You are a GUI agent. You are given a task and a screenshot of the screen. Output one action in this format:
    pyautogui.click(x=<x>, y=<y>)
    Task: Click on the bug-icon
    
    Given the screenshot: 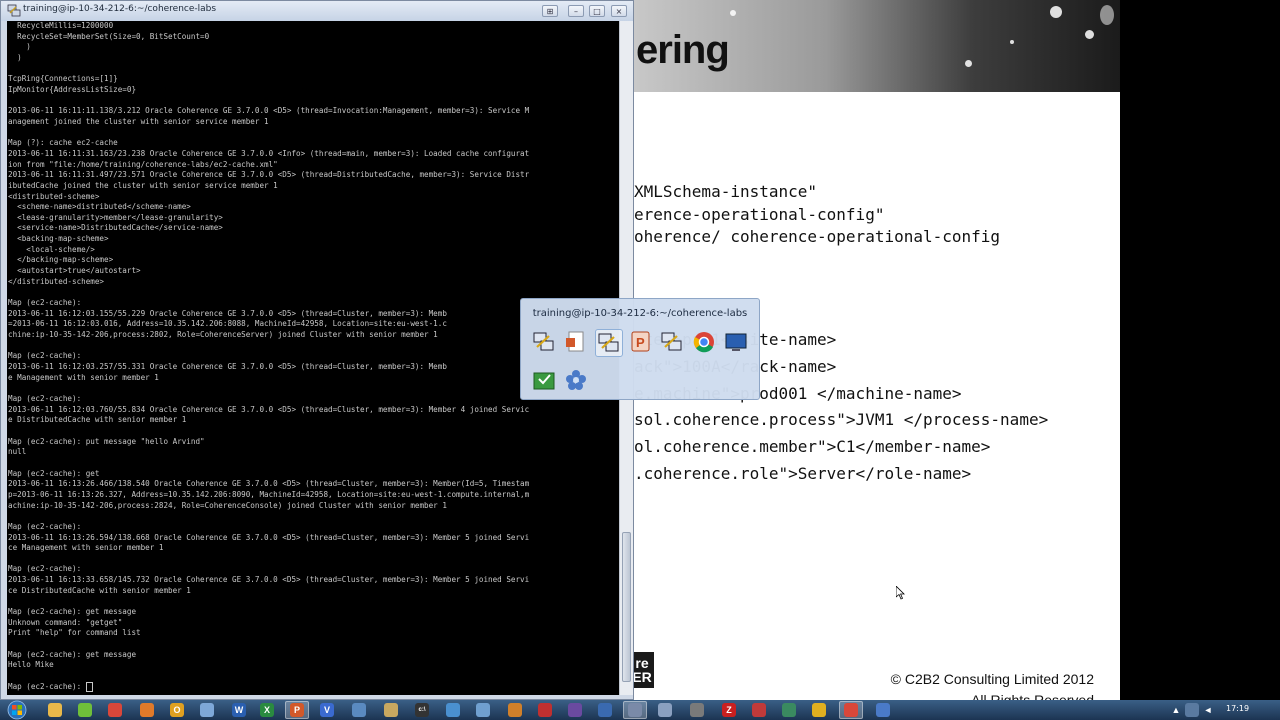 What is the action you would take?
    pyautogui.click(x=545, y=710)
    